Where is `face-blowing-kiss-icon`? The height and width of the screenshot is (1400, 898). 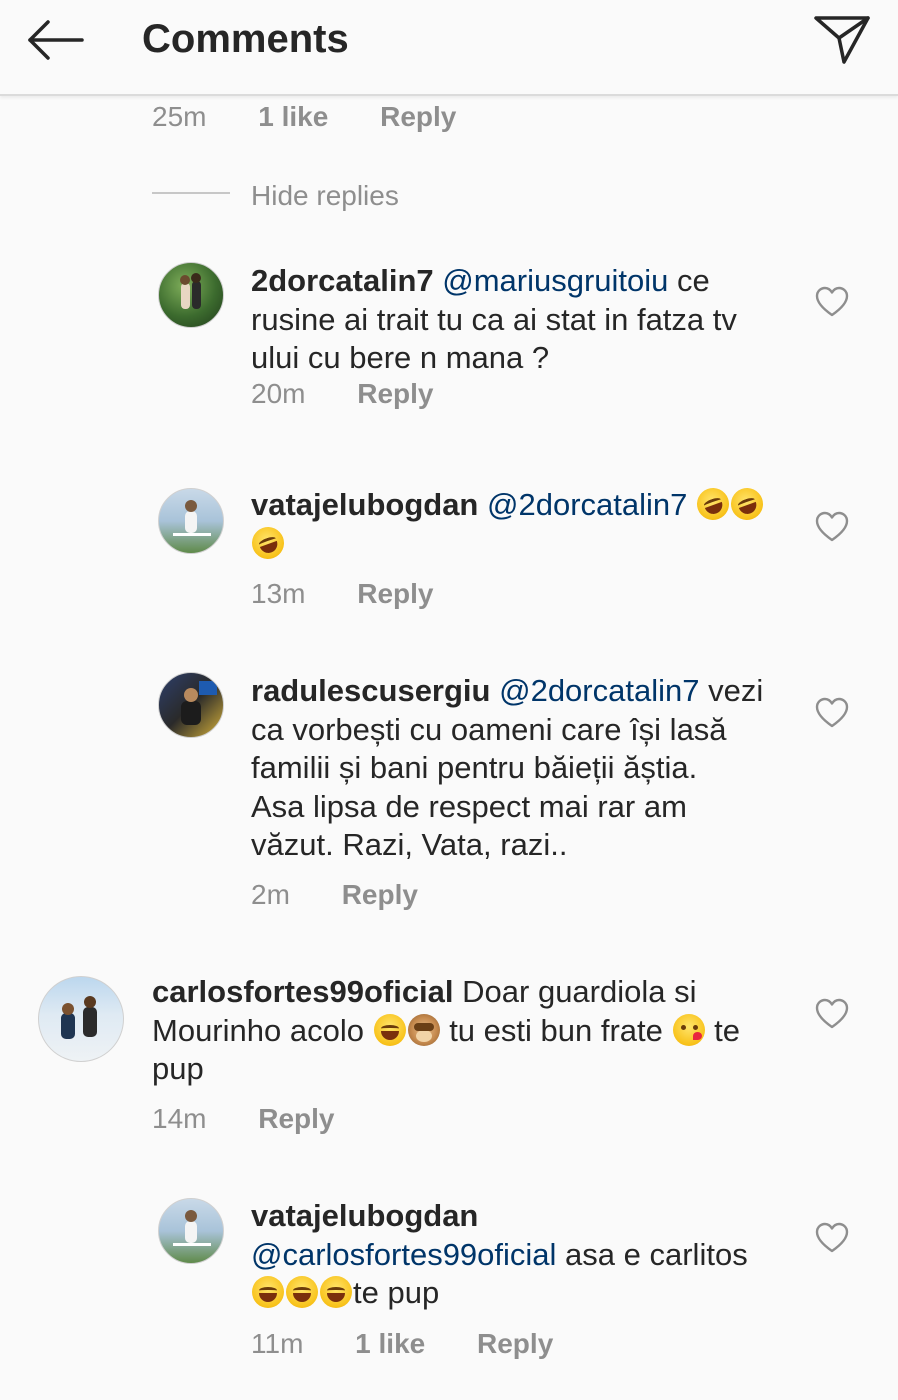 face-blowing-kiss-icon is located at coordinates (688, 1029).